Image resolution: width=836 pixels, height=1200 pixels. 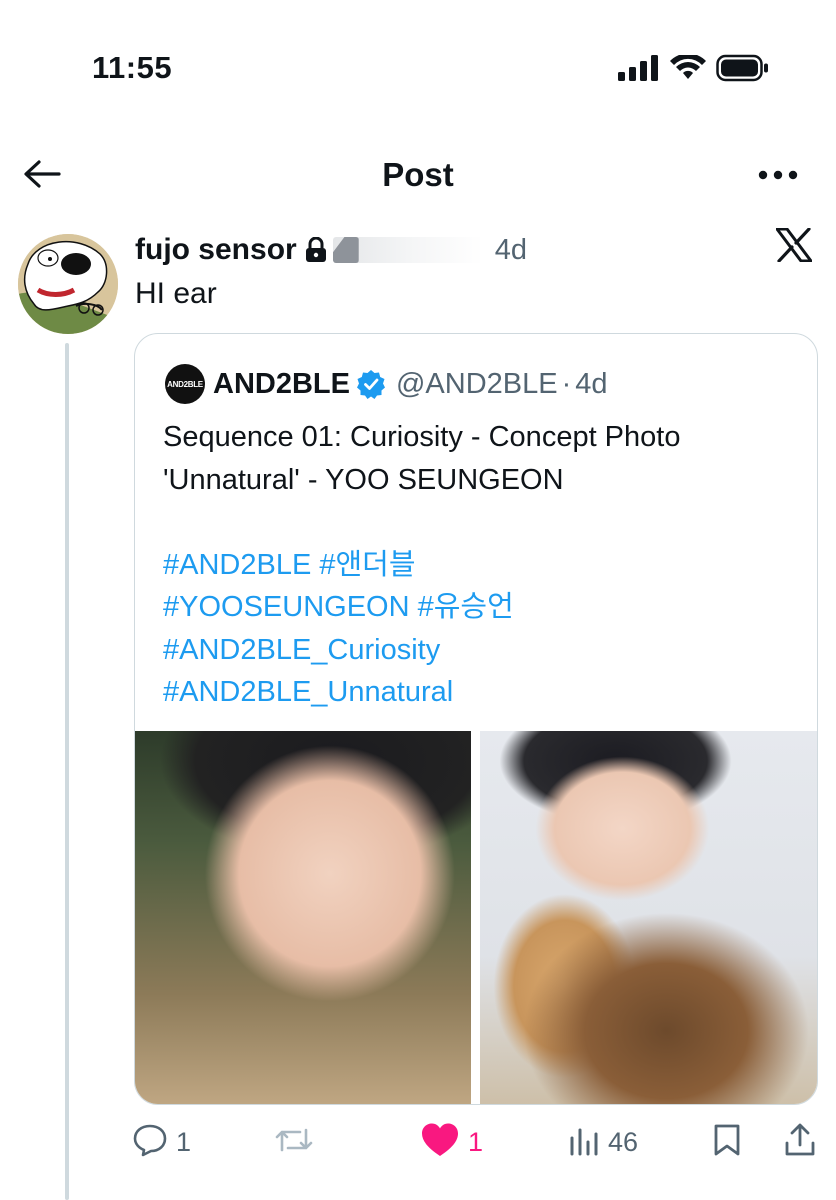 What do you see at coordinates (150, 1142) in the screenshot?
I see `reply-icon` at bounding box center [150, 1142].